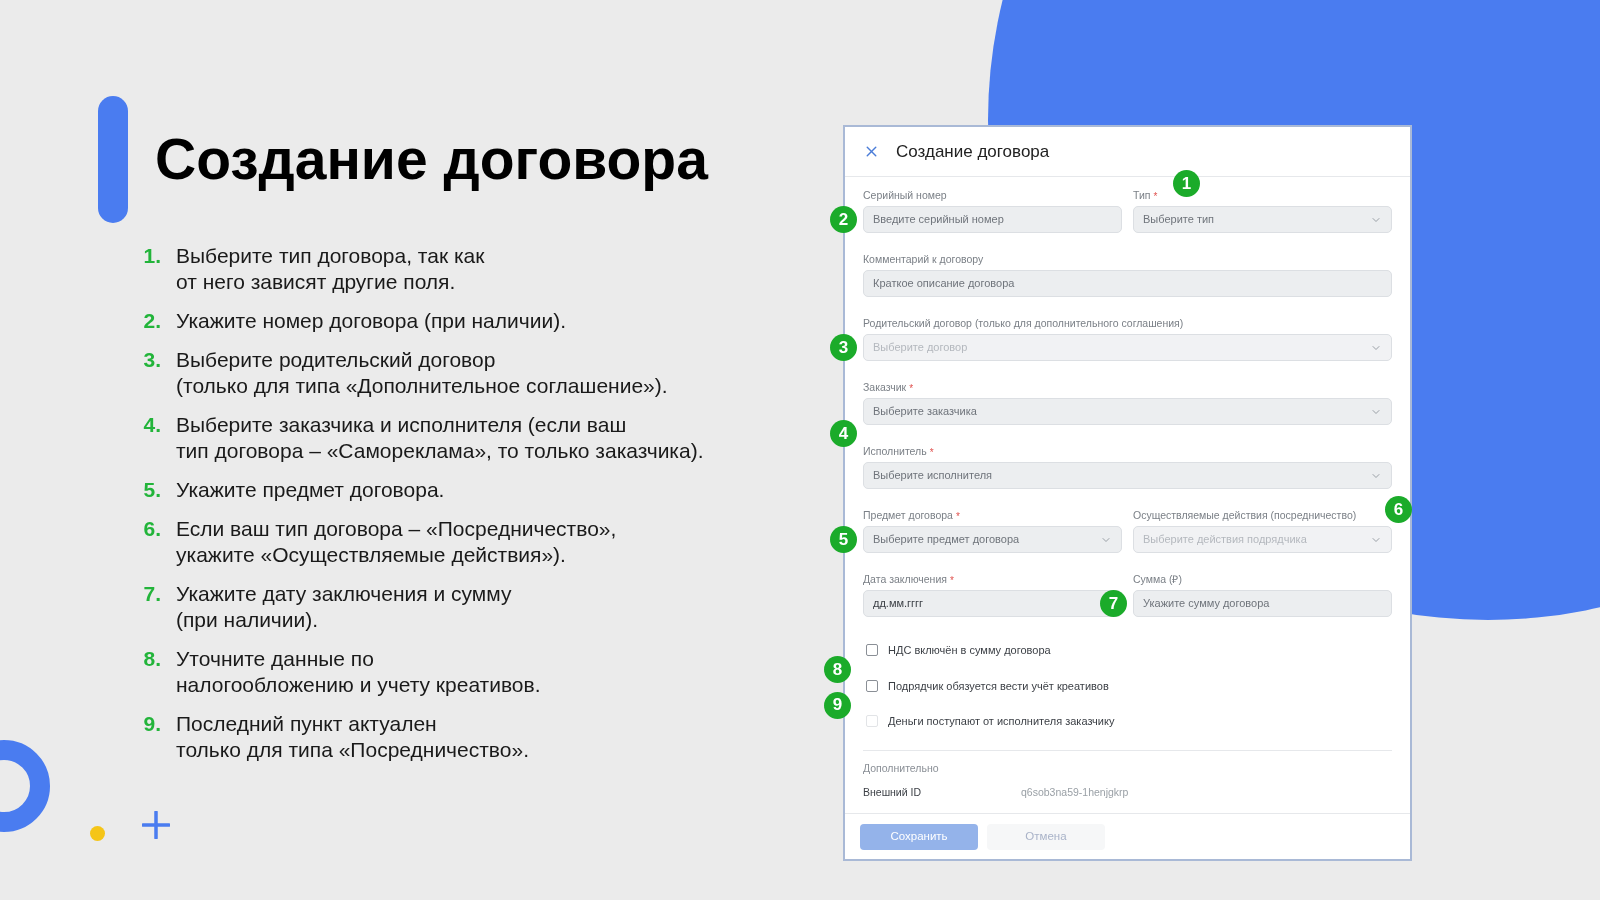 The image size is (1600, 900). I want to click on field-label: Заказчик, so click(885, 388).